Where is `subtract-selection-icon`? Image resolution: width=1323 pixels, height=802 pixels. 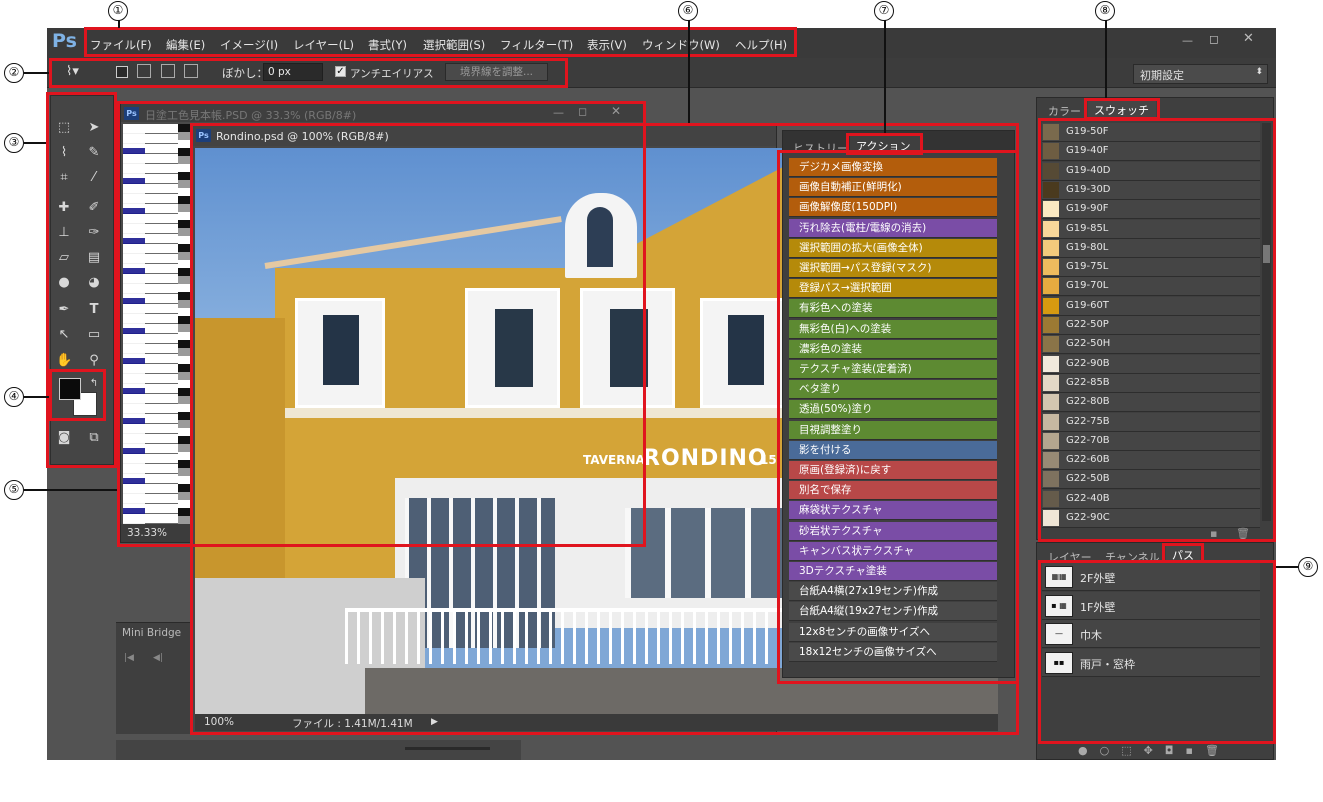
subtract-selection-icon is located at coordinates (168, 71).